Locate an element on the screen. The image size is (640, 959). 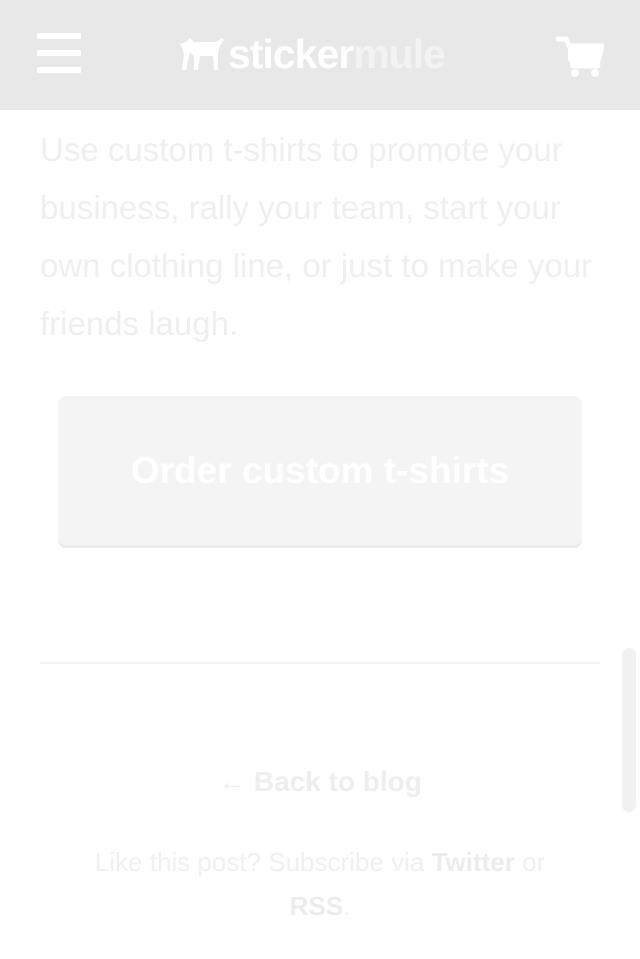
top-navigation-bar: stickermule is located at coordinates (320, 55).